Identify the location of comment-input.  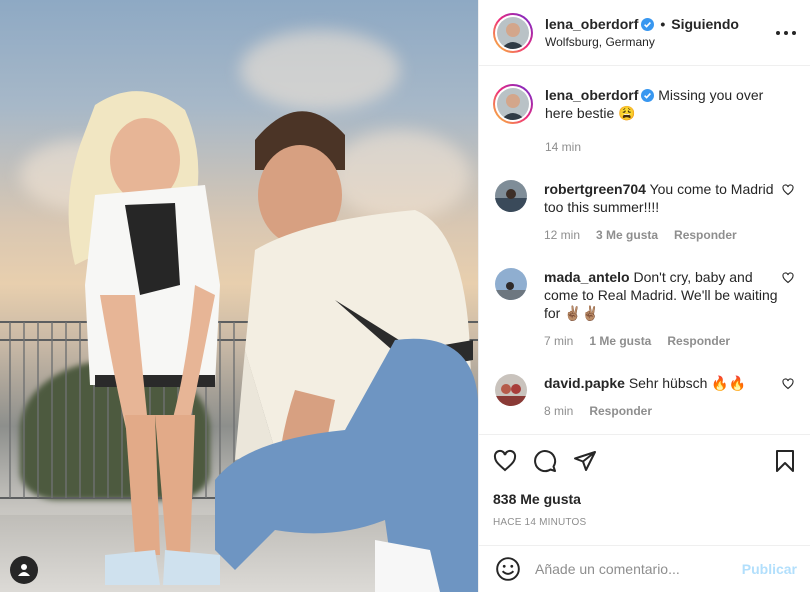
(638, 569).